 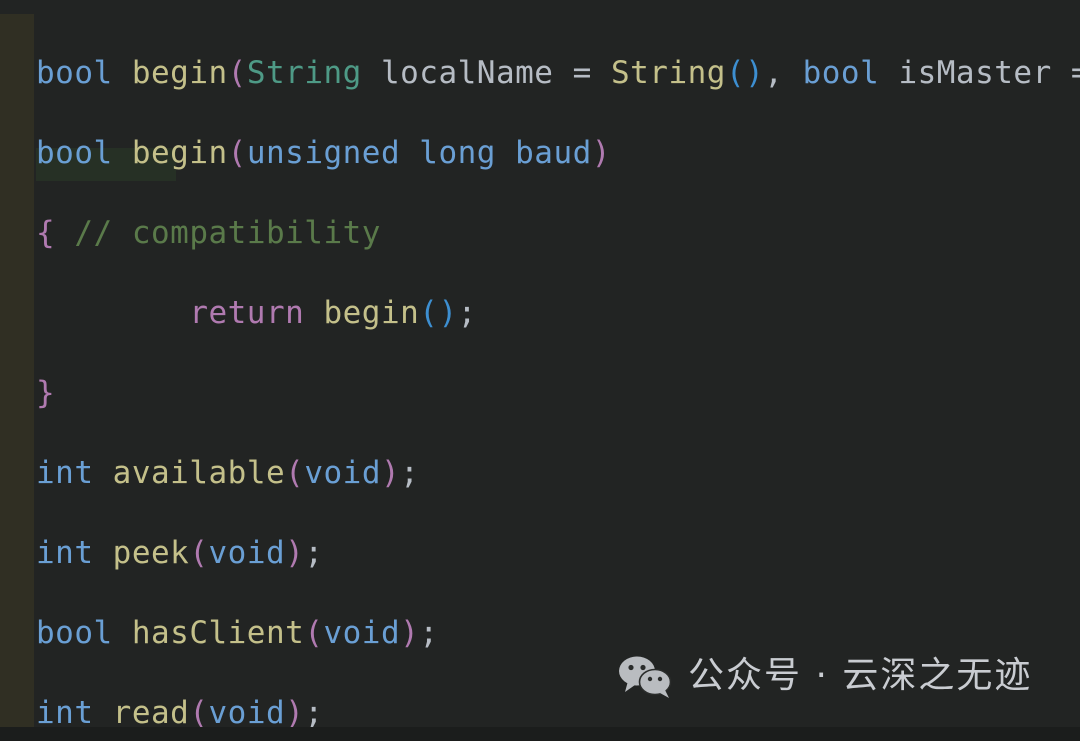 What do you see at coordinates (199, 473) in the screenshot?
I see `code-token: available` at bounding box center [199, 473].